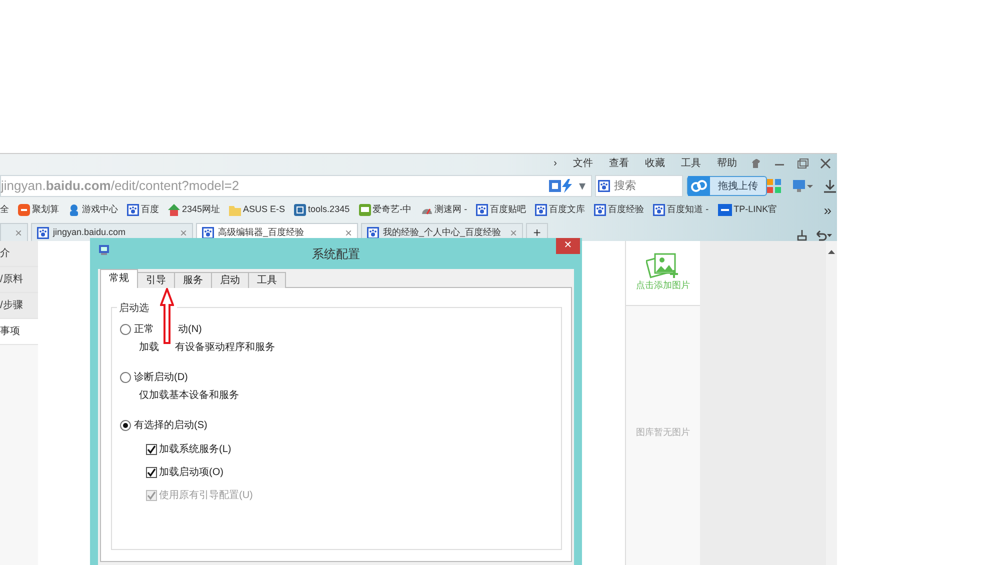 This screenshot has width=1000, height=565. I want to click on bookmark-link: tools.2345, so click(322, 210).